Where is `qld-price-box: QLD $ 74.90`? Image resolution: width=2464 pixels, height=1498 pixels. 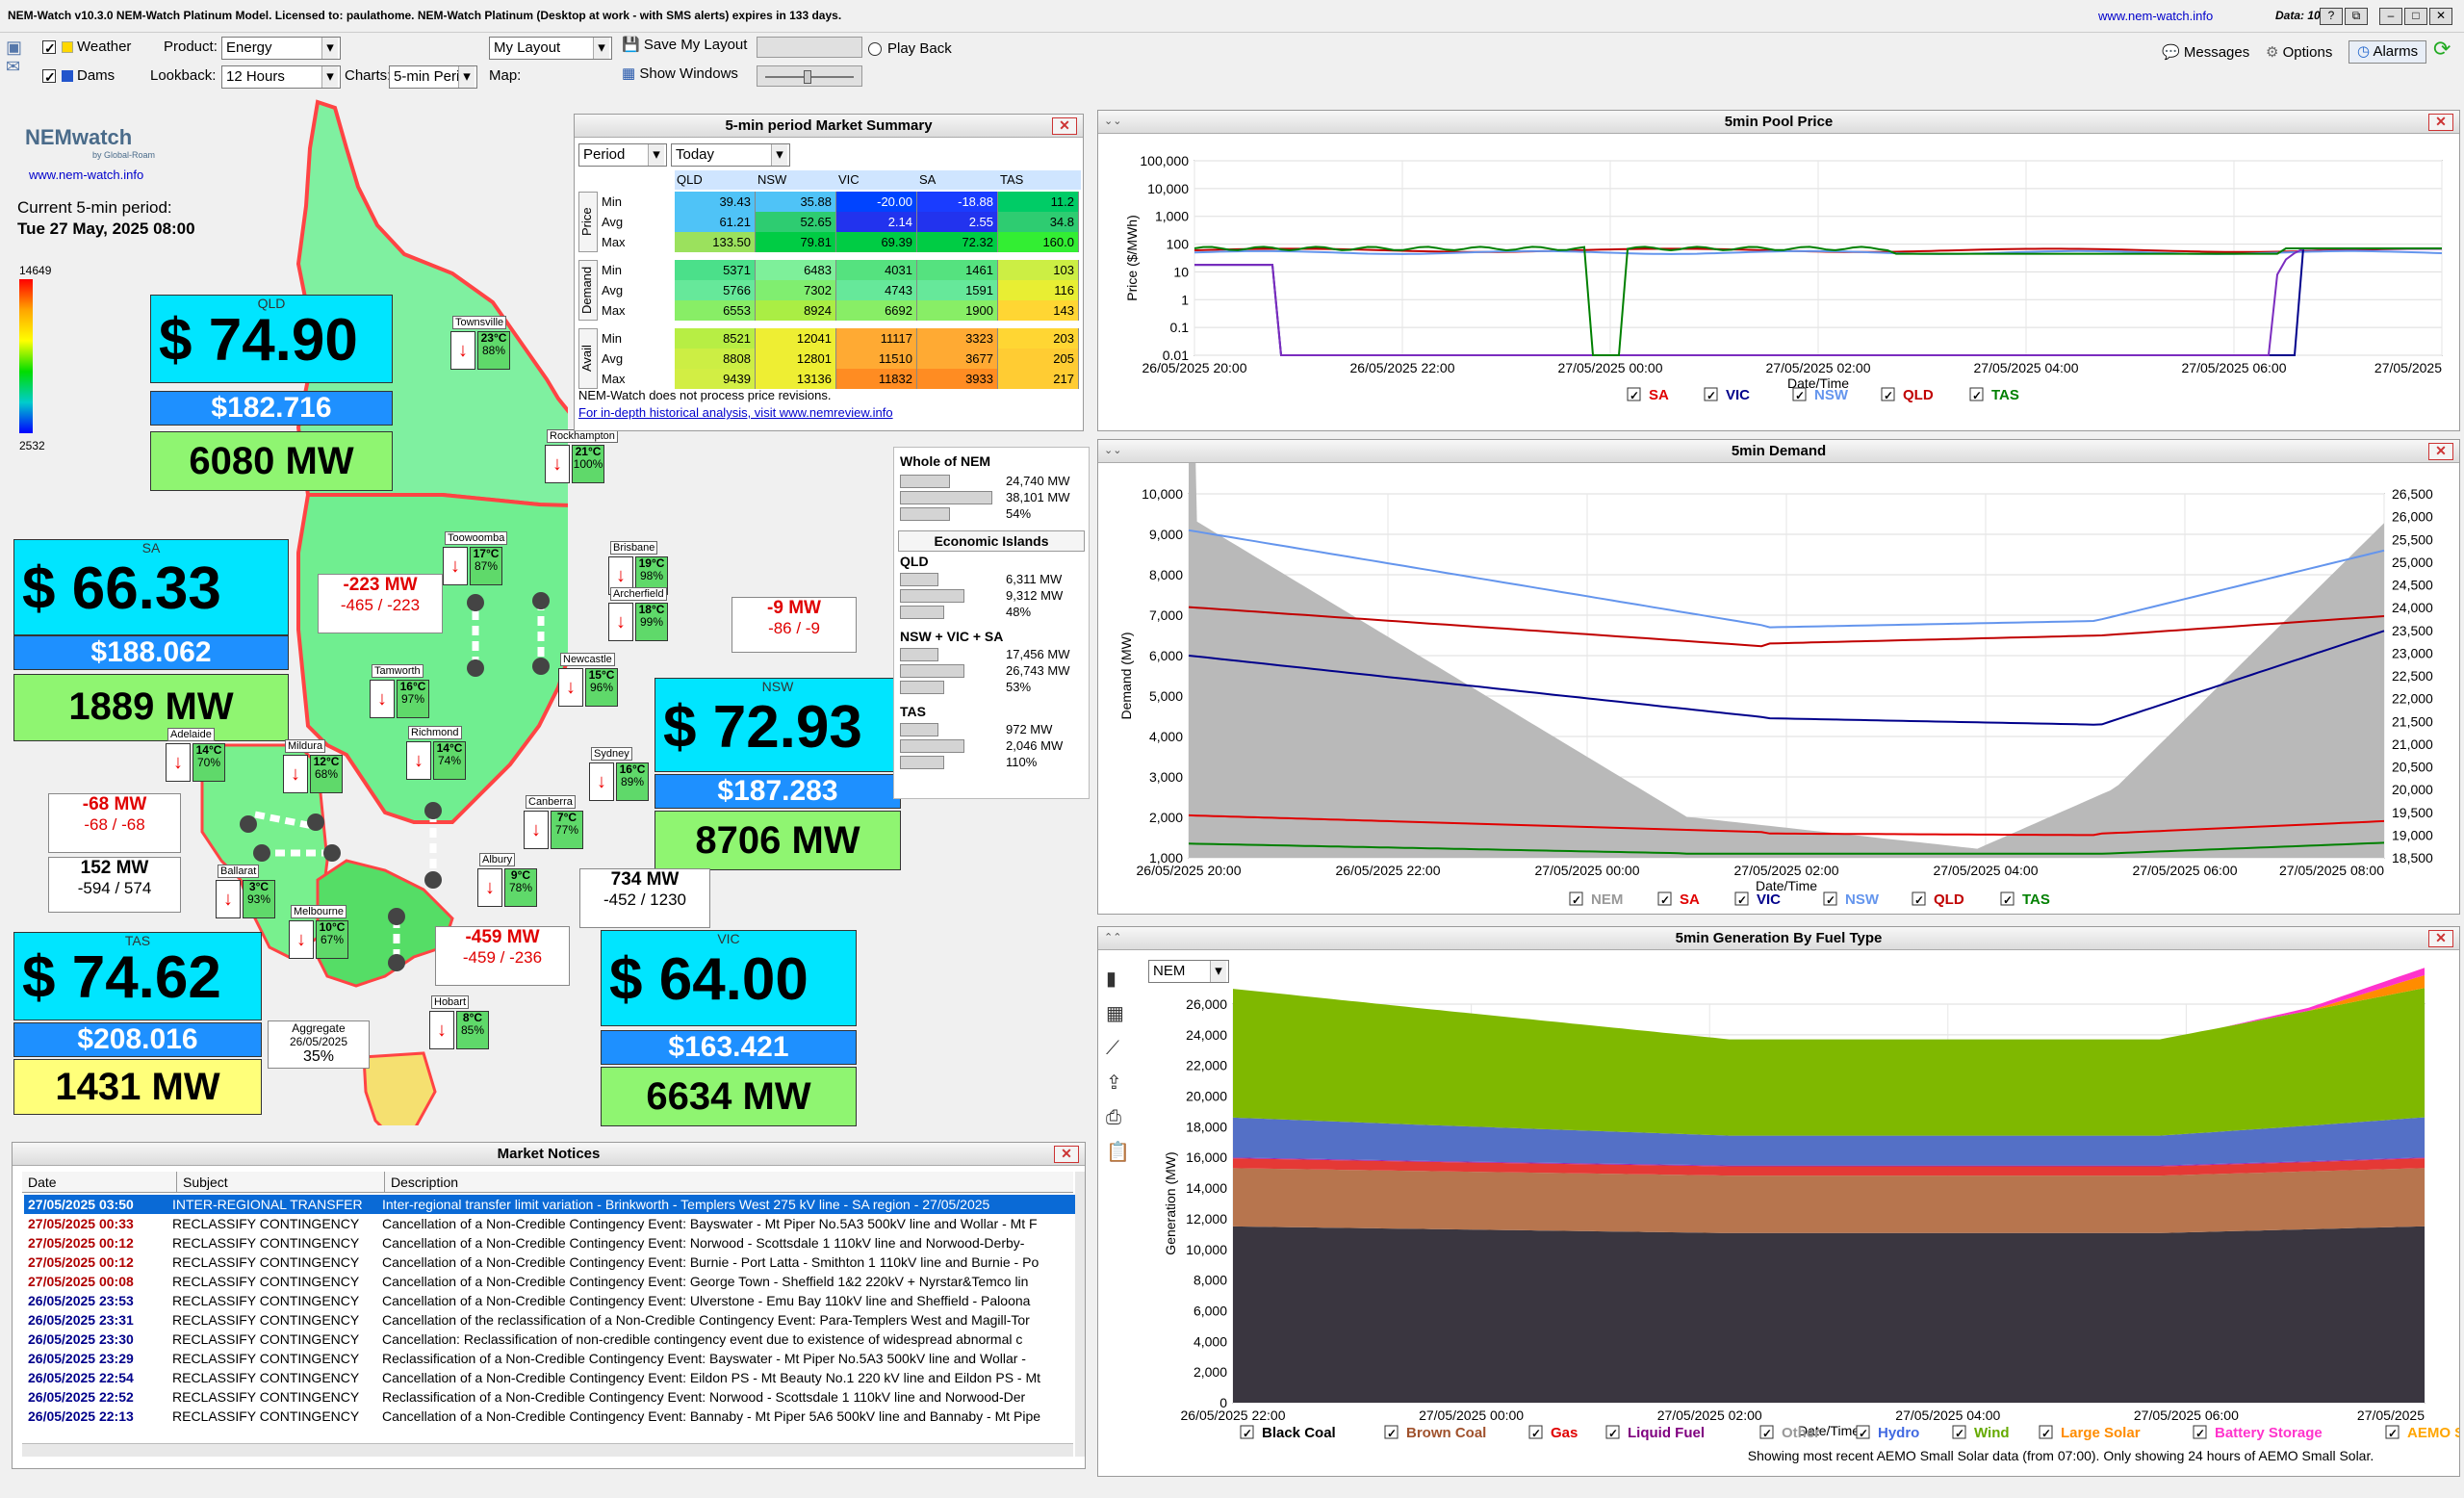 qld-price-box: QLD $ 74.90 is located at coordinates (271, 339).